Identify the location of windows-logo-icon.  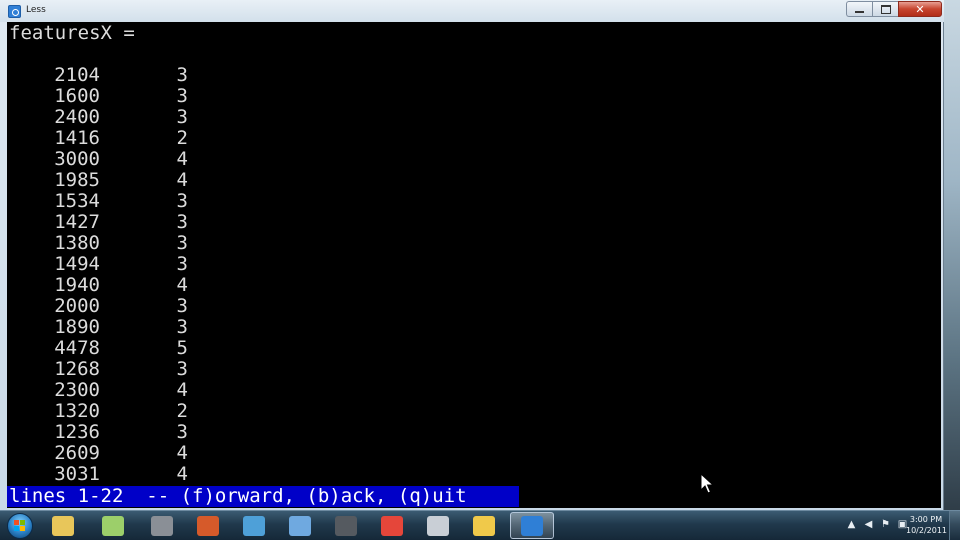
(20, 525).